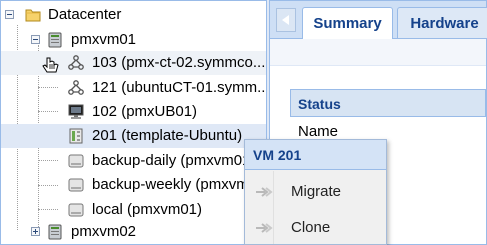  I want to click on tree-item-template-201: 201 (template-Ubuntu), so click(133, 136).